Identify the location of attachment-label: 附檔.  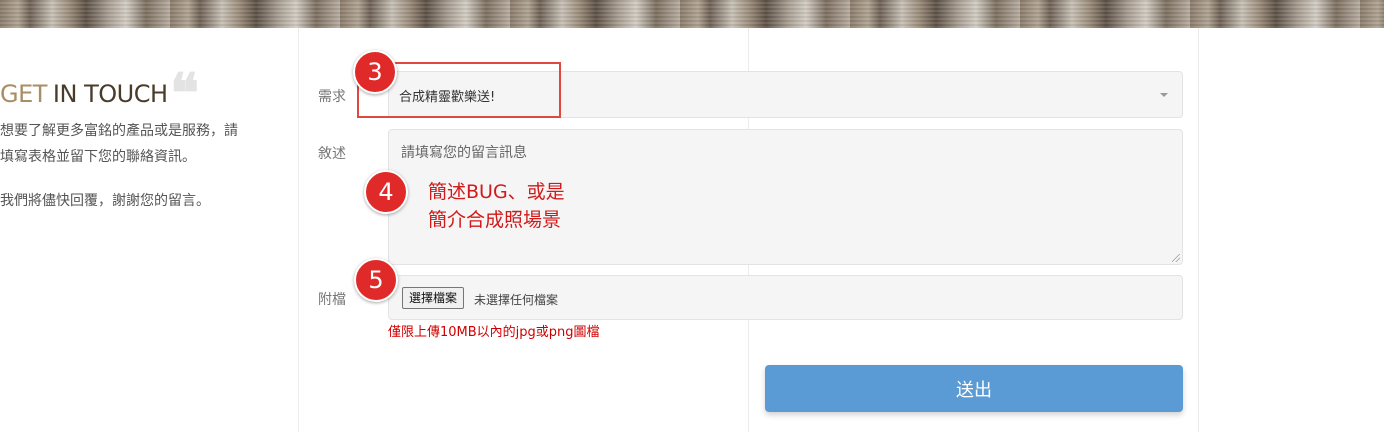
(332, 300).